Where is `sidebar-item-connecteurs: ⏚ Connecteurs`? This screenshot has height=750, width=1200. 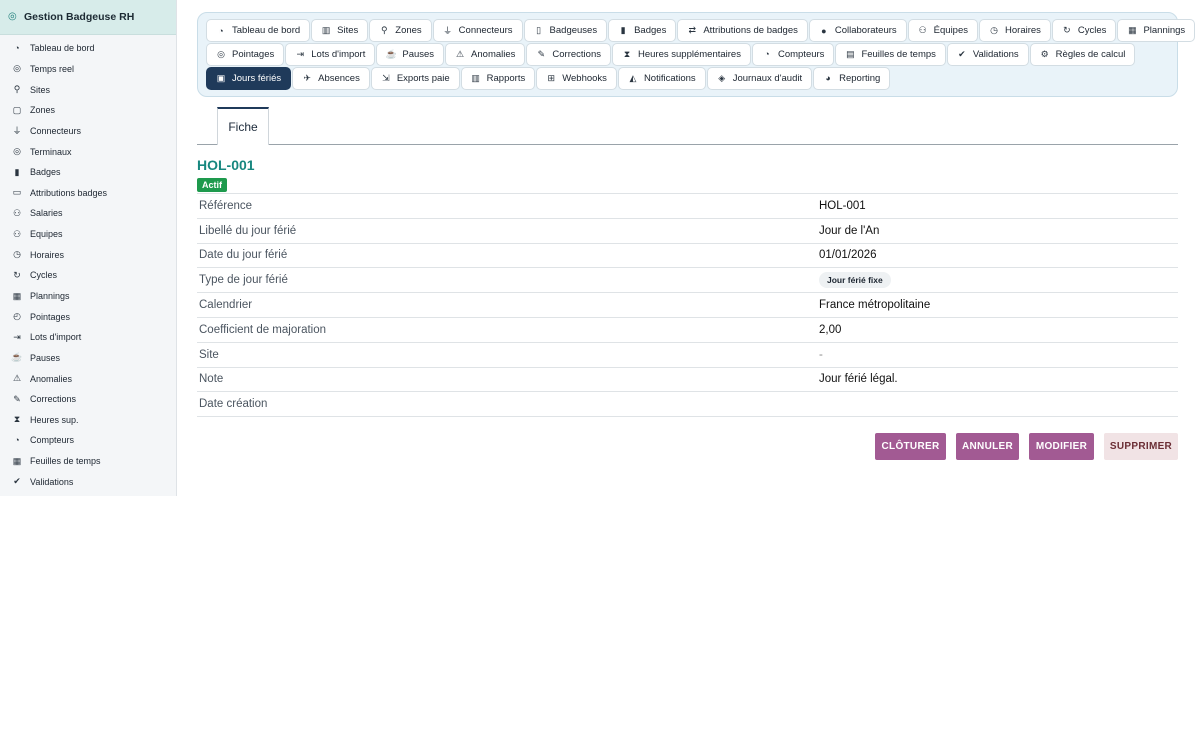
sidebar-item-connecteurs: ⏚ Connecteurs is located at coordinates (88, 131).